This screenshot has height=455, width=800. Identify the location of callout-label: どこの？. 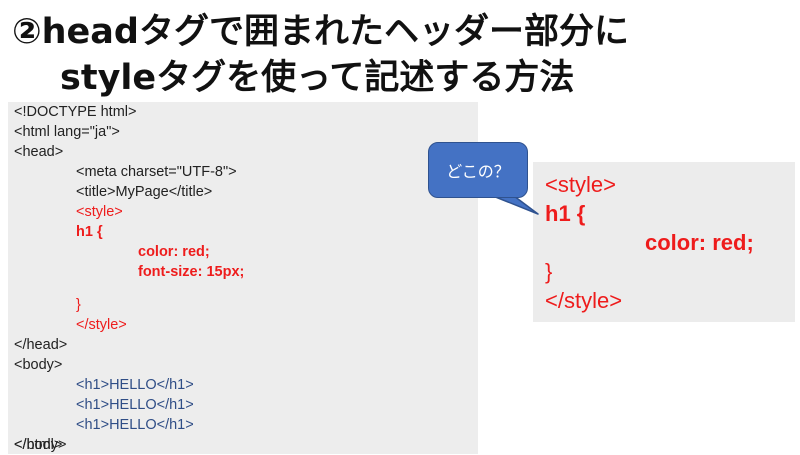
(478, 171).